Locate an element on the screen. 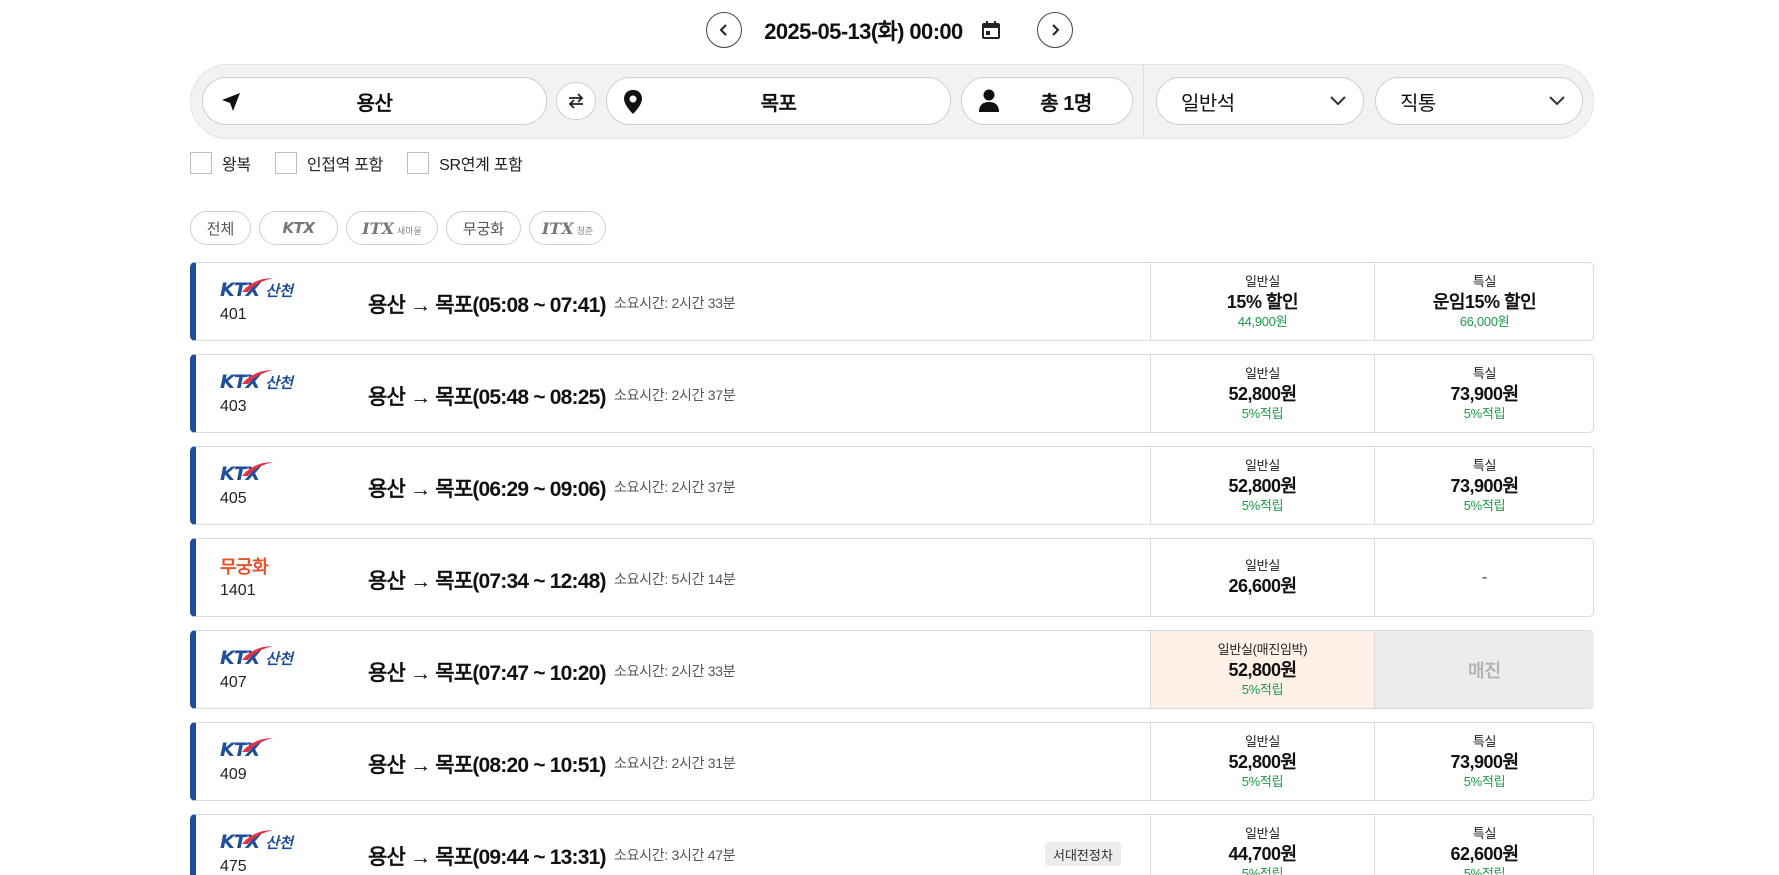  general-seat-button: 일반실 26,600원 is located at coordinates (1262, 577).